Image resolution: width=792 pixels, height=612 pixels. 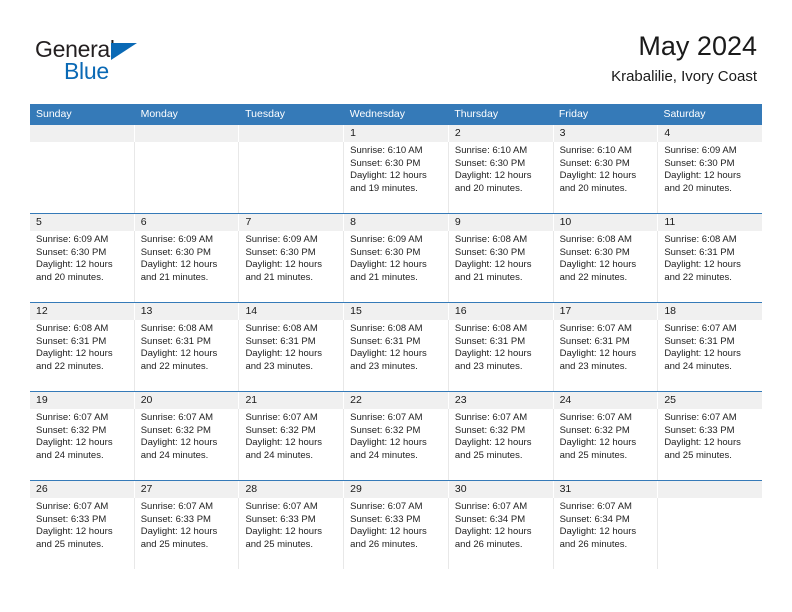 What do you see at coordinates (292, 489) in the screenshot?
I see `day-number: 28` at bounding box center [292, 489].